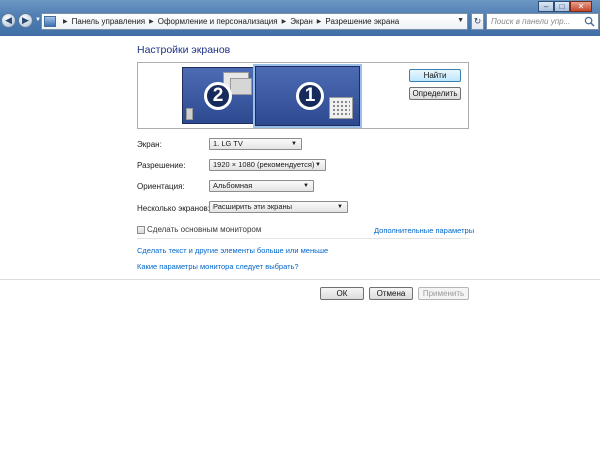  Describe the element at coordinates (342, 293) in the screenshot. I see `ok-button: ОК` at that location.